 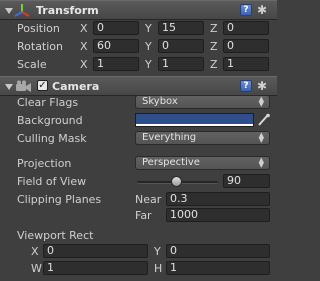 What do you see at coordinates (218, 268) in the screenshot?
I see `viewport-h-field: 1` at bounding box center [218, 268].